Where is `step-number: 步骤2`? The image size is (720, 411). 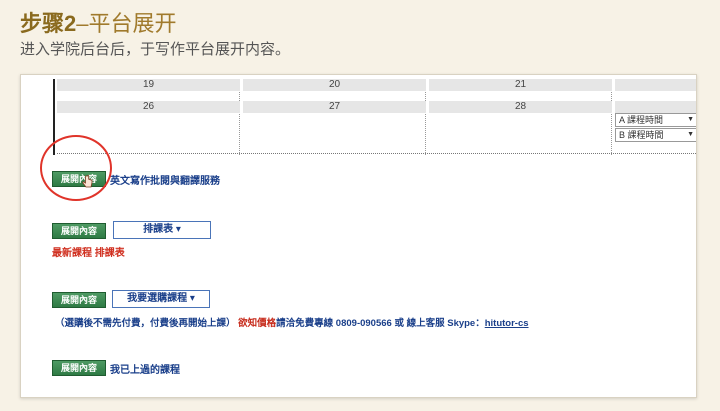 step-number: 步骤2 is located at coordinates (48, 23).